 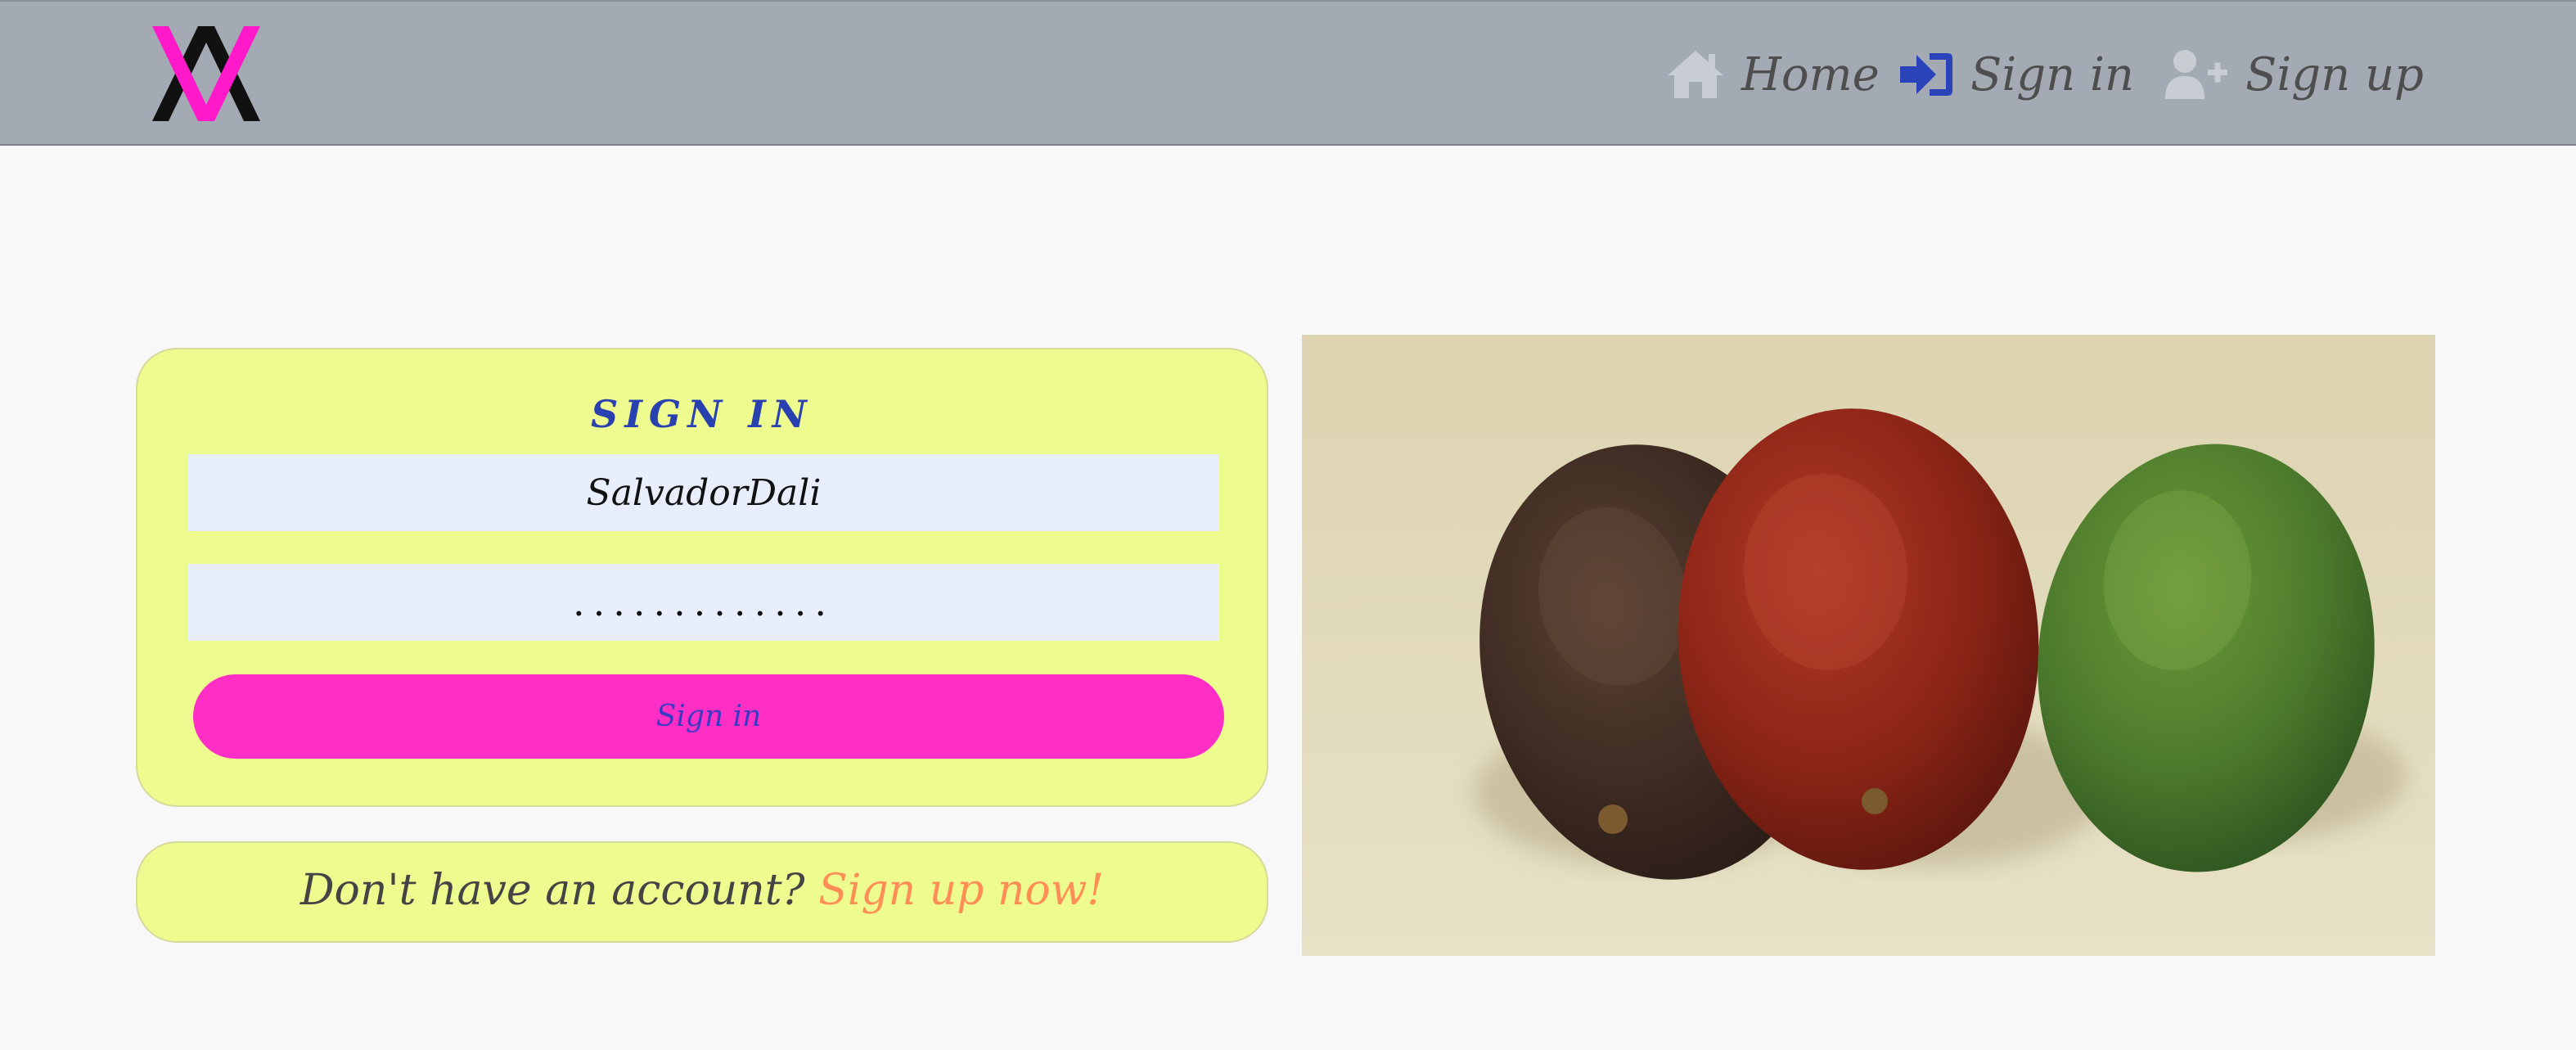 What do you see at coordinates (552, 890) in the screenshot?
I see `signup-question: Don't have an account?` at bounding box center [552, 890].